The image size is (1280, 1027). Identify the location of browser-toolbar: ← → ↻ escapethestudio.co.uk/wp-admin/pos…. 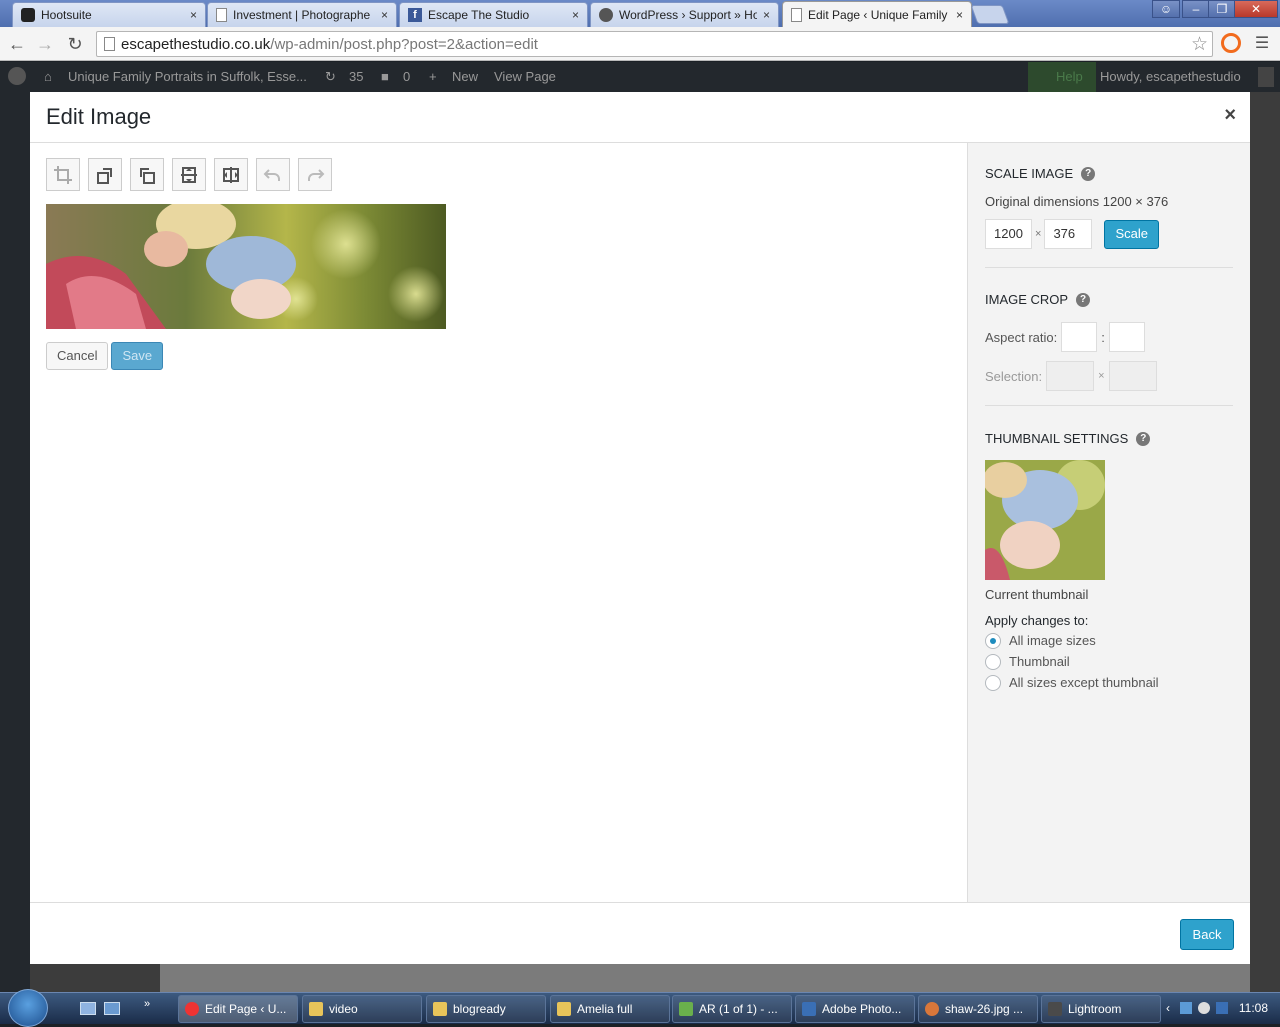
(640, 44).